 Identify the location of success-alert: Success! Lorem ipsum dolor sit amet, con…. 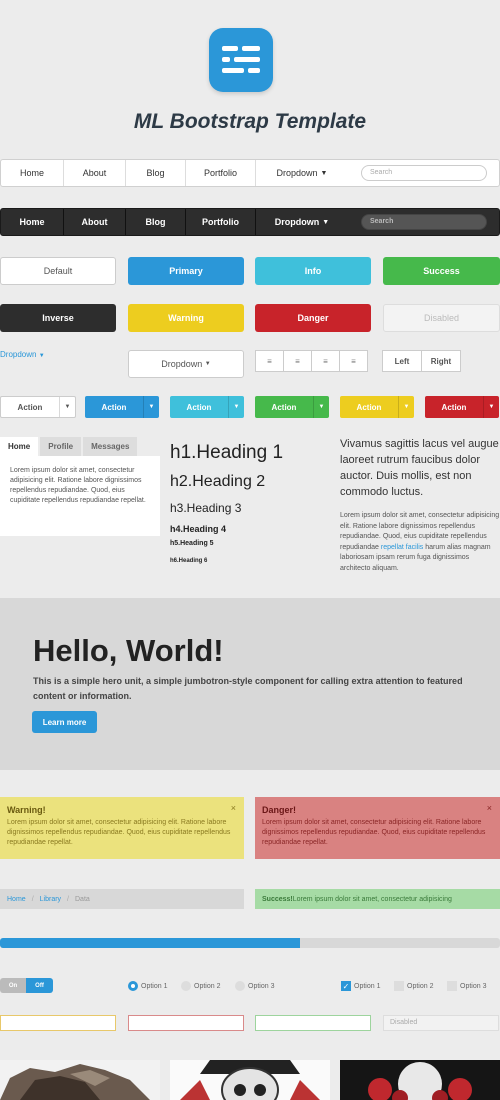
(377, 899).